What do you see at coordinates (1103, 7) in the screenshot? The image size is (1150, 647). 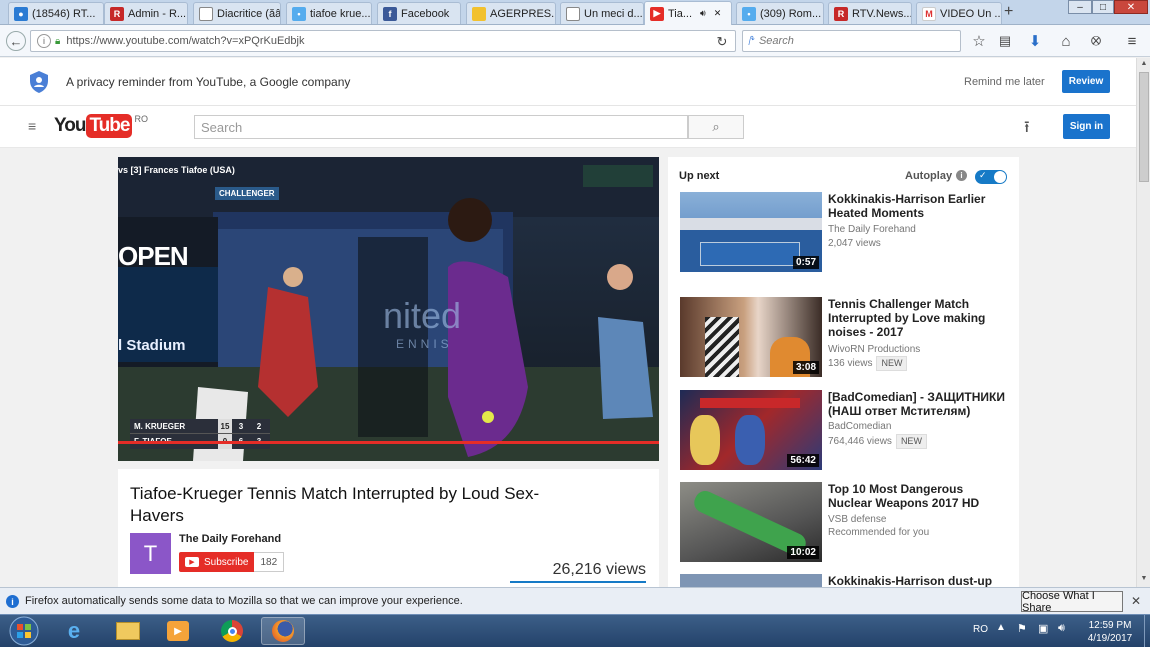 I see `maximize-button: □` at bounding box center [1103, 7].